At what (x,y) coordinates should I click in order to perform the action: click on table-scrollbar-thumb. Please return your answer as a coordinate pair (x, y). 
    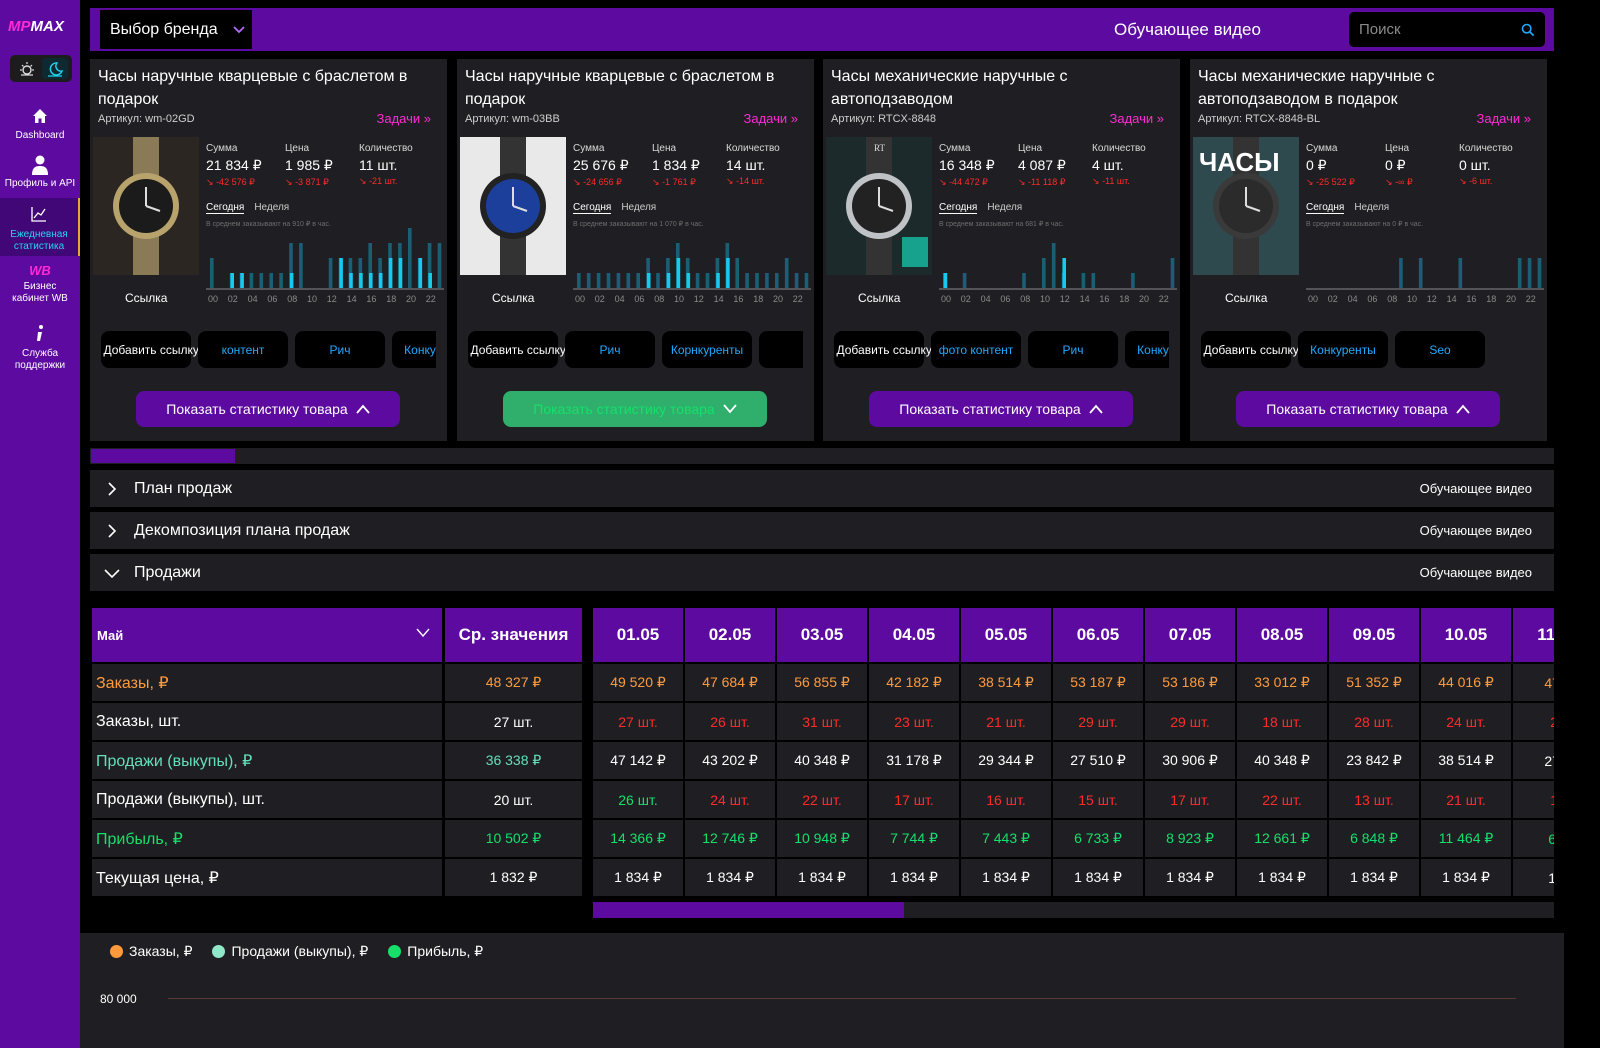
    Looking at the image, I should click on (748, 910).